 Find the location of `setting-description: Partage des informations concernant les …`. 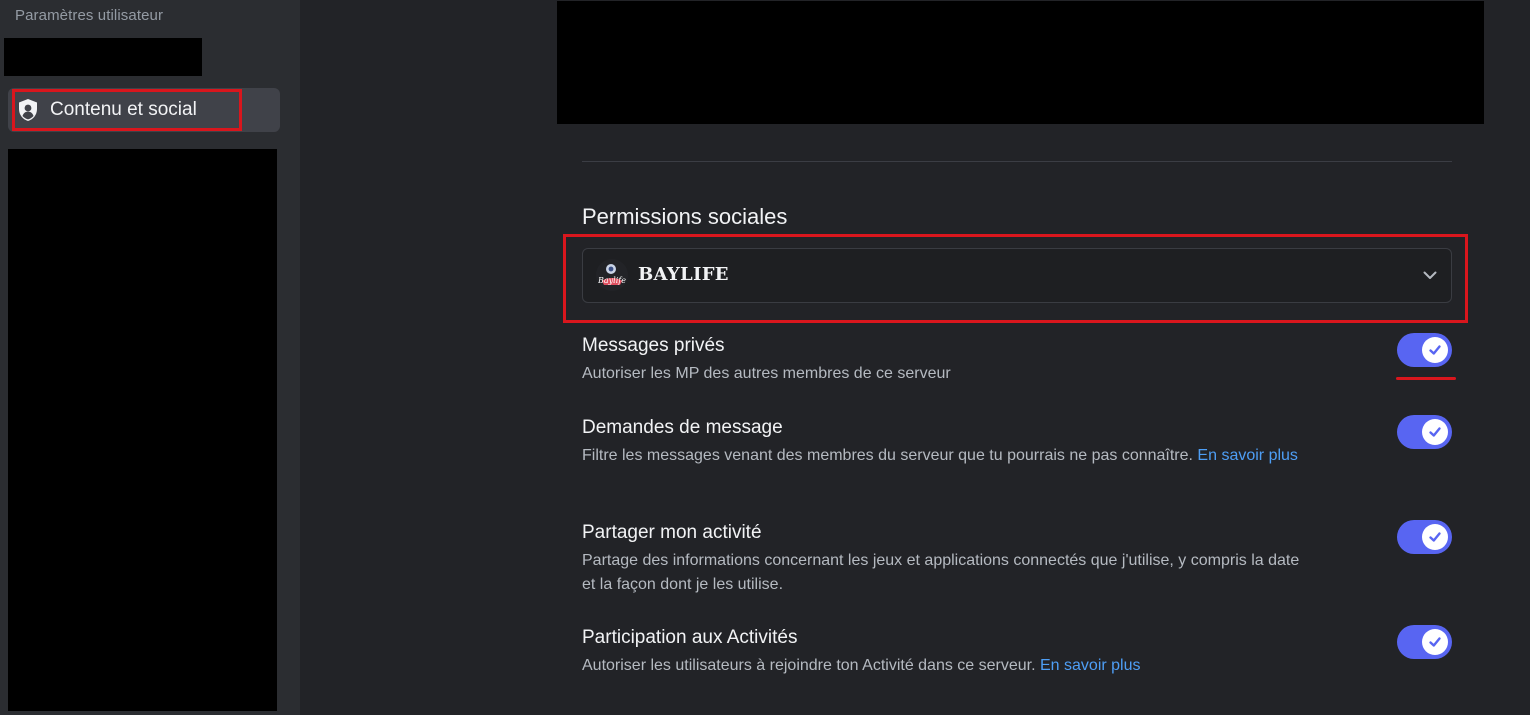

setting-description: Partage des informations concernant les … is located at coordinates (941, 572).